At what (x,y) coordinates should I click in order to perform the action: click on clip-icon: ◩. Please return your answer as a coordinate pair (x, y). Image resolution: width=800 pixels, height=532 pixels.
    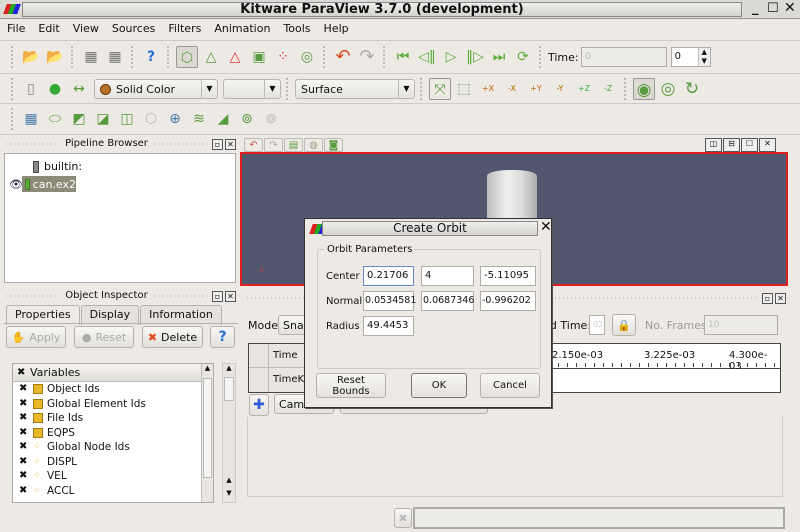
    Looking at the image, I should click on (79, 119).